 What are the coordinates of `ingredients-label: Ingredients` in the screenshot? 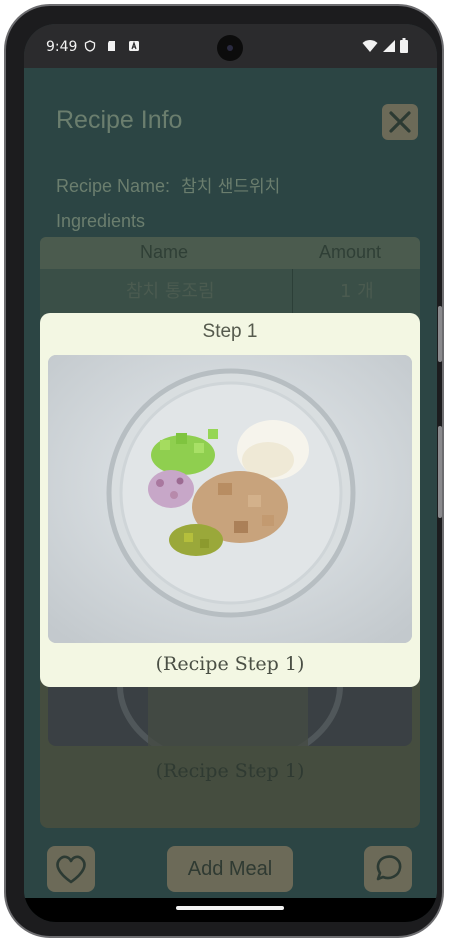 It's located at (101, 221).